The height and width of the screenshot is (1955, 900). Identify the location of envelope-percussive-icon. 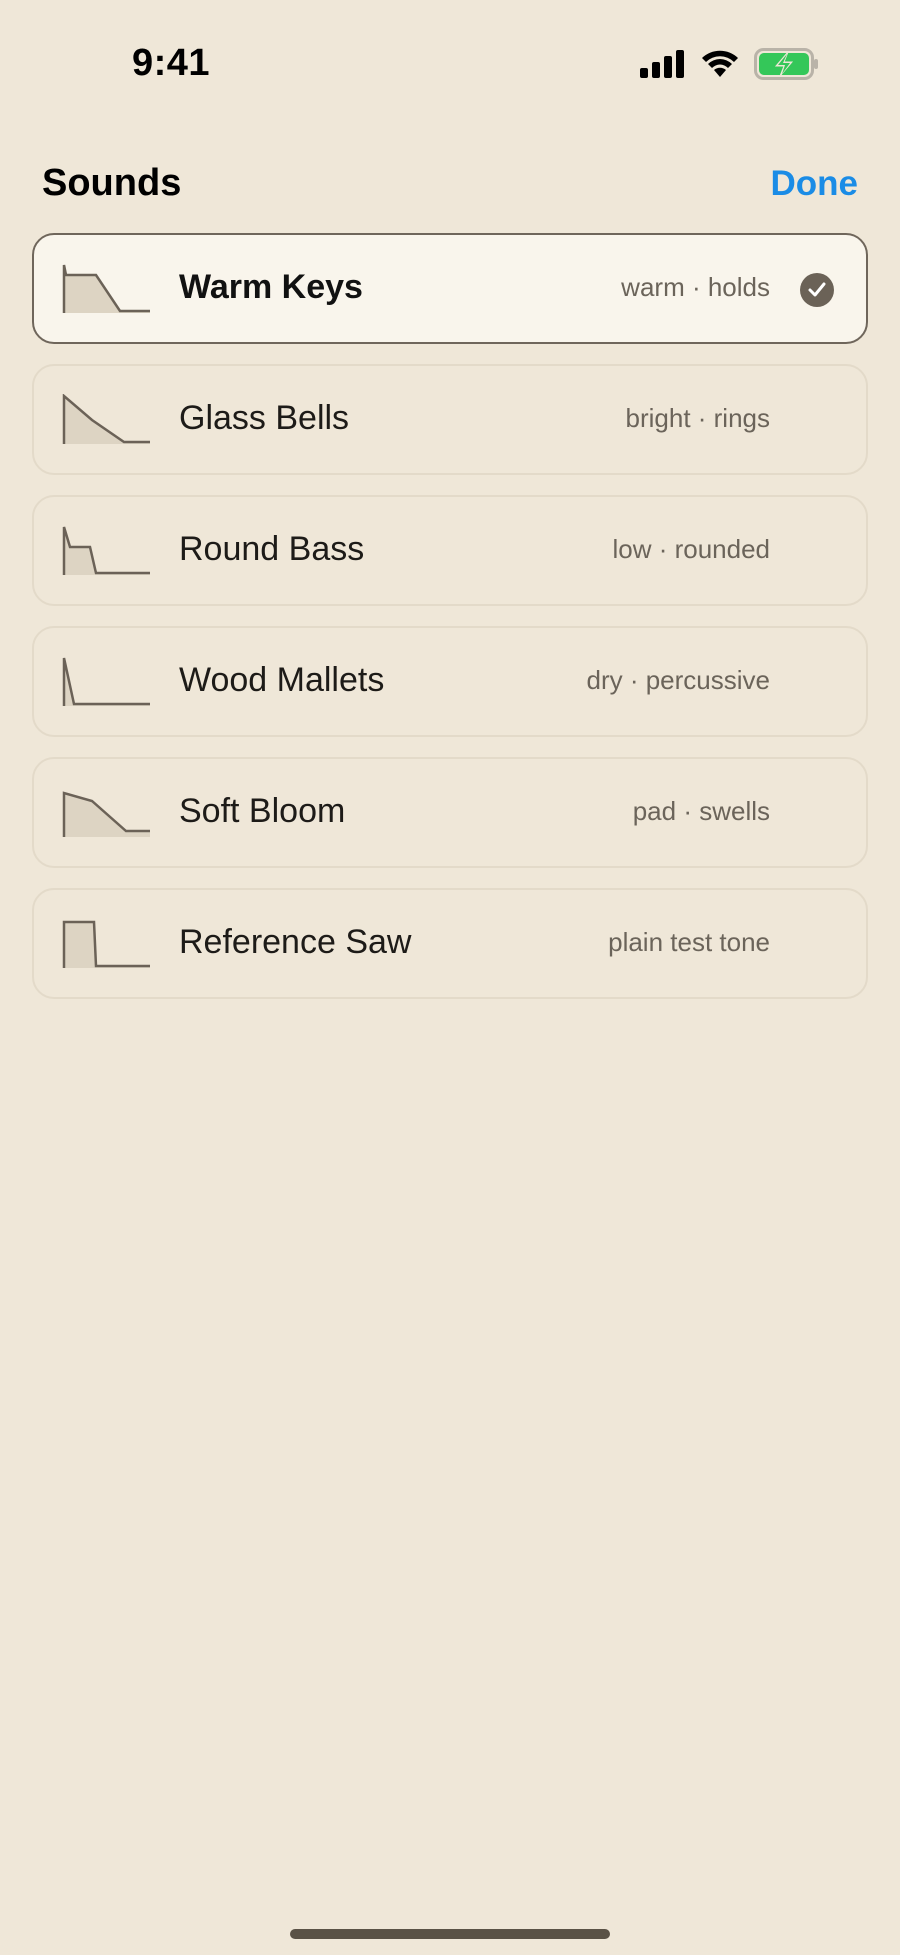
(106, 681).